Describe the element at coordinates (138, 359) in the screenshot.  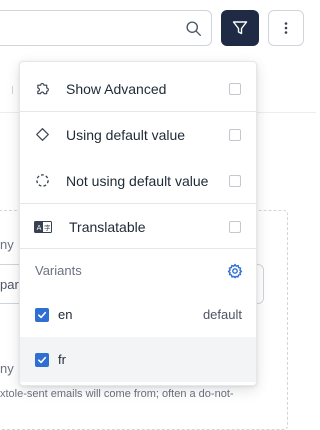
I see `variant-item-fr: fr` at that location.